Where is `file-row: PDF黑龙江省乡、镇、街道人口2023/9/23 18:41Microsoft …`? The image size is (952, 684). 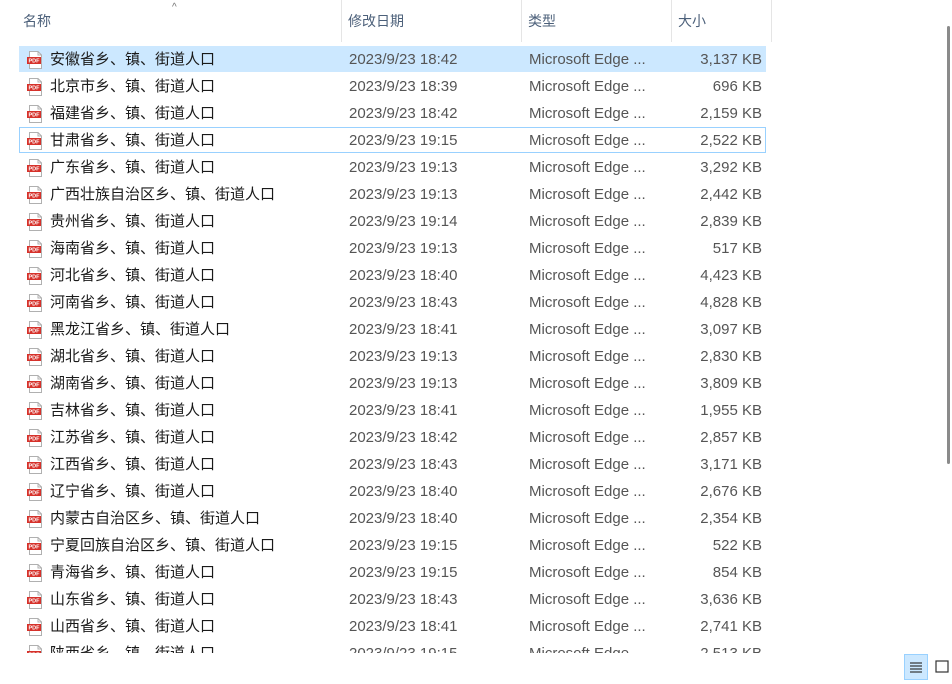
file-row: PDF黑龙江省乡、镇、街道人口2023/9/23 18:41Microsoft … is located at coordinates (392, 329).